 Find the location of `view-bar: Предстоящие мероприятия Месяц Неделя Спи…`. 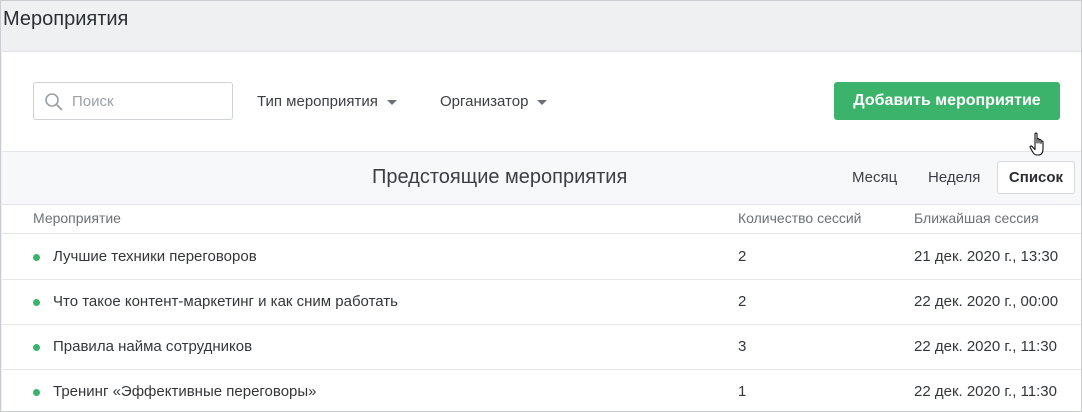

view-bar: Предстоящие мероприятия Месяц Неделя Спи… is located at coordinates (541, 178).